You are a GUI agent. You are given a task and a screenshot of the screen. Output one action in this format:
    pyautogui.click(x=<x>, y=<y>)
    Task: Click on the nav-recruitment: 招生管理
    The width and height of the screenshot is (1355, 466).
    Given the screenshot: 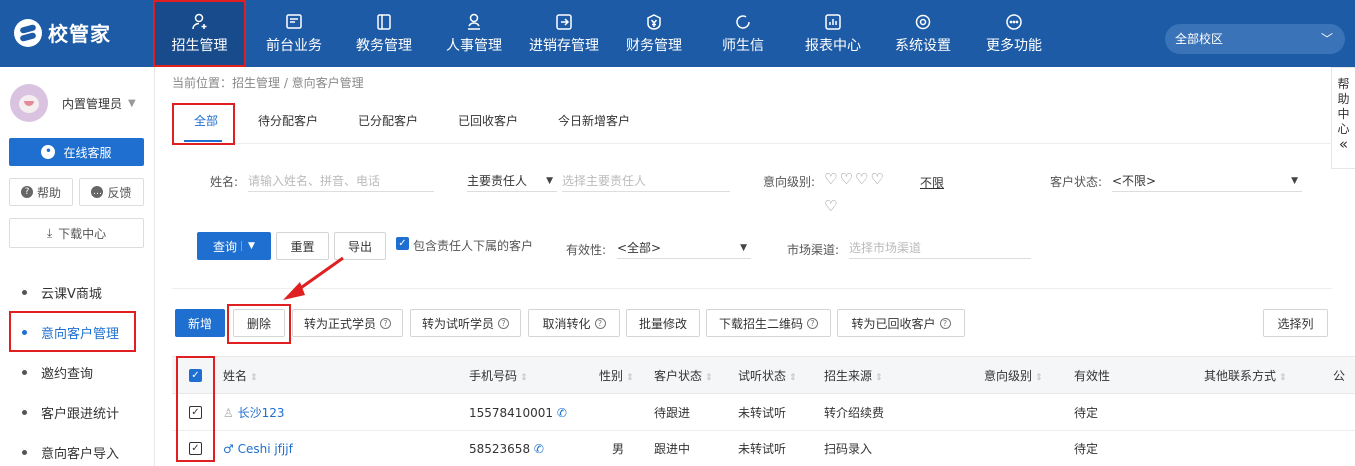 What is the action you would take?
    pyautogui.click(x=199, y=33)
    